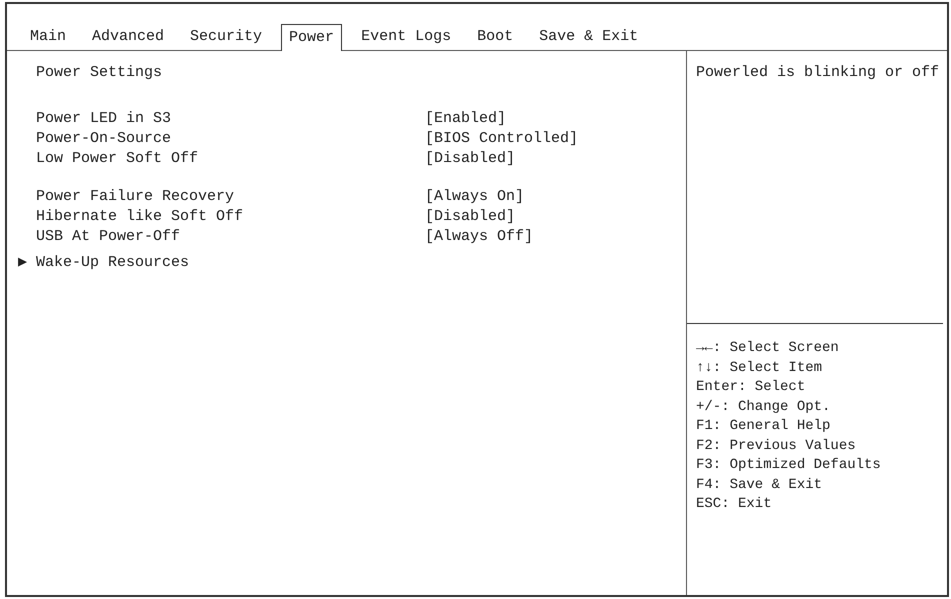 The width and height of the screenshot is (951, 599). Describe the element at coordinates (474, 197) in the screenshot. I see `setting-value: [Always On]` at that location.